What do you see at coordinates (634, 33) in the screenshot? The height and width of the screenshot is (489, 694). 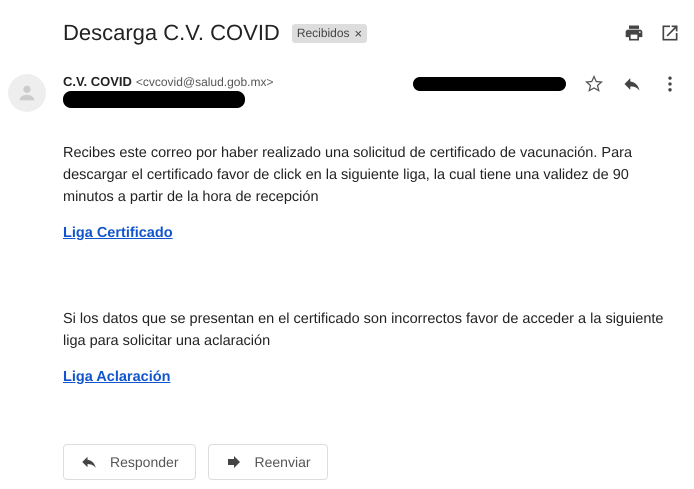 I see `print-icon` at bounding box center [634, 33].